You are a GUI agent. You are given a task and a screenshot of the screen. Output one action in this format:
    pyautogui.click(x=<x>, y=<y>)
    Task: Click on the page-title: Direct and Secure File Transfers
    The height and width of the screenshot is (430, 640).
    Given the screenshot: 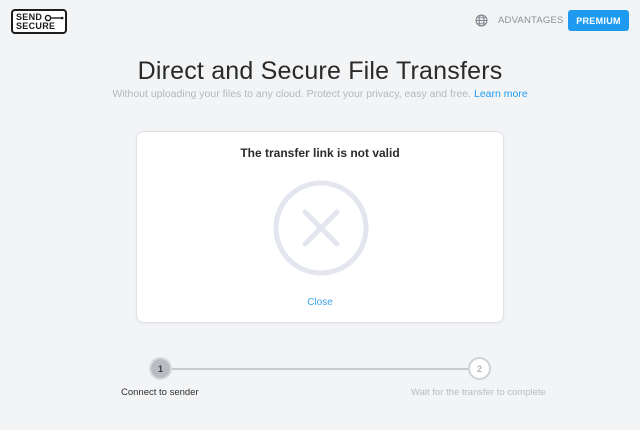 What is the action you would take?
    pyautogui.click(x=320, y=71)
    